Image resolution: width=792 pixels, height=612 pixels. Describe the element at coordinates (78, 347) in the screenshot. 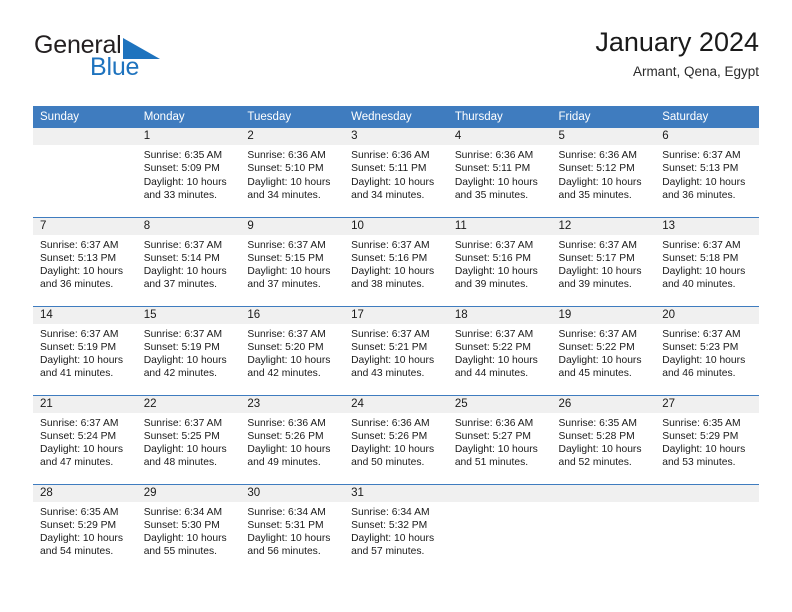

I see `sunset-text: Sunset: 5:19 PM` at that location.